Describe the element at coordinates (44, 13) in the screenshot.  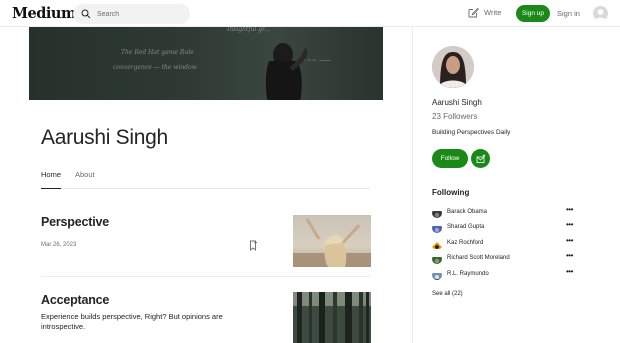
I see `medium-logo: Medium` at that location.